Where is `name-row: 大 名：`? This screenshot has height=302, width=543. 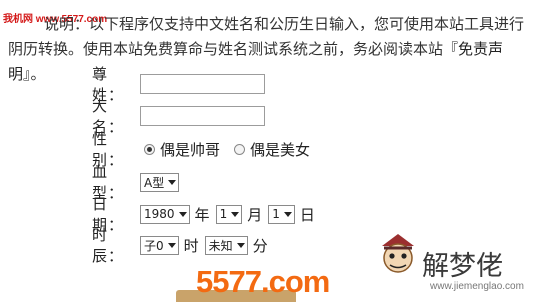 name-row: 大 名： is located at coordinates (178, 116).